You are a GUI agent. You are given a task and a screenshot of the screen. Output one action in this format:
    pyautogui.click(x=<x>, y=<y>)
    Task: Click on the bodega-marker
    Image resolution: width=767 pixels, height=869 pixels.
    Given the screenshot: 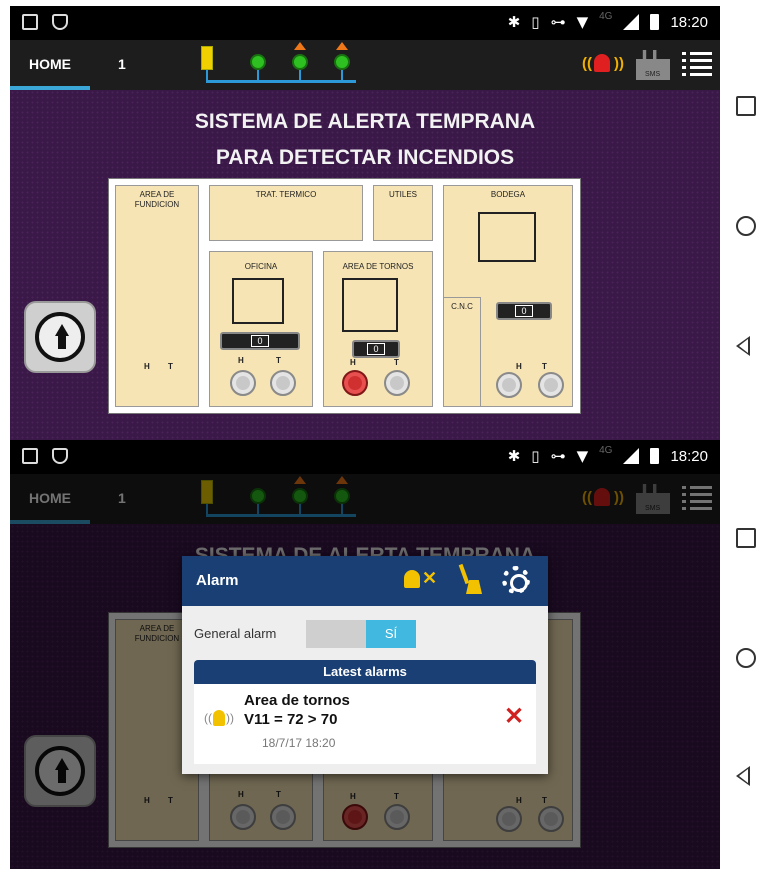 What is the action you would take?
    pyautogui.click(x=507, y=237)
    